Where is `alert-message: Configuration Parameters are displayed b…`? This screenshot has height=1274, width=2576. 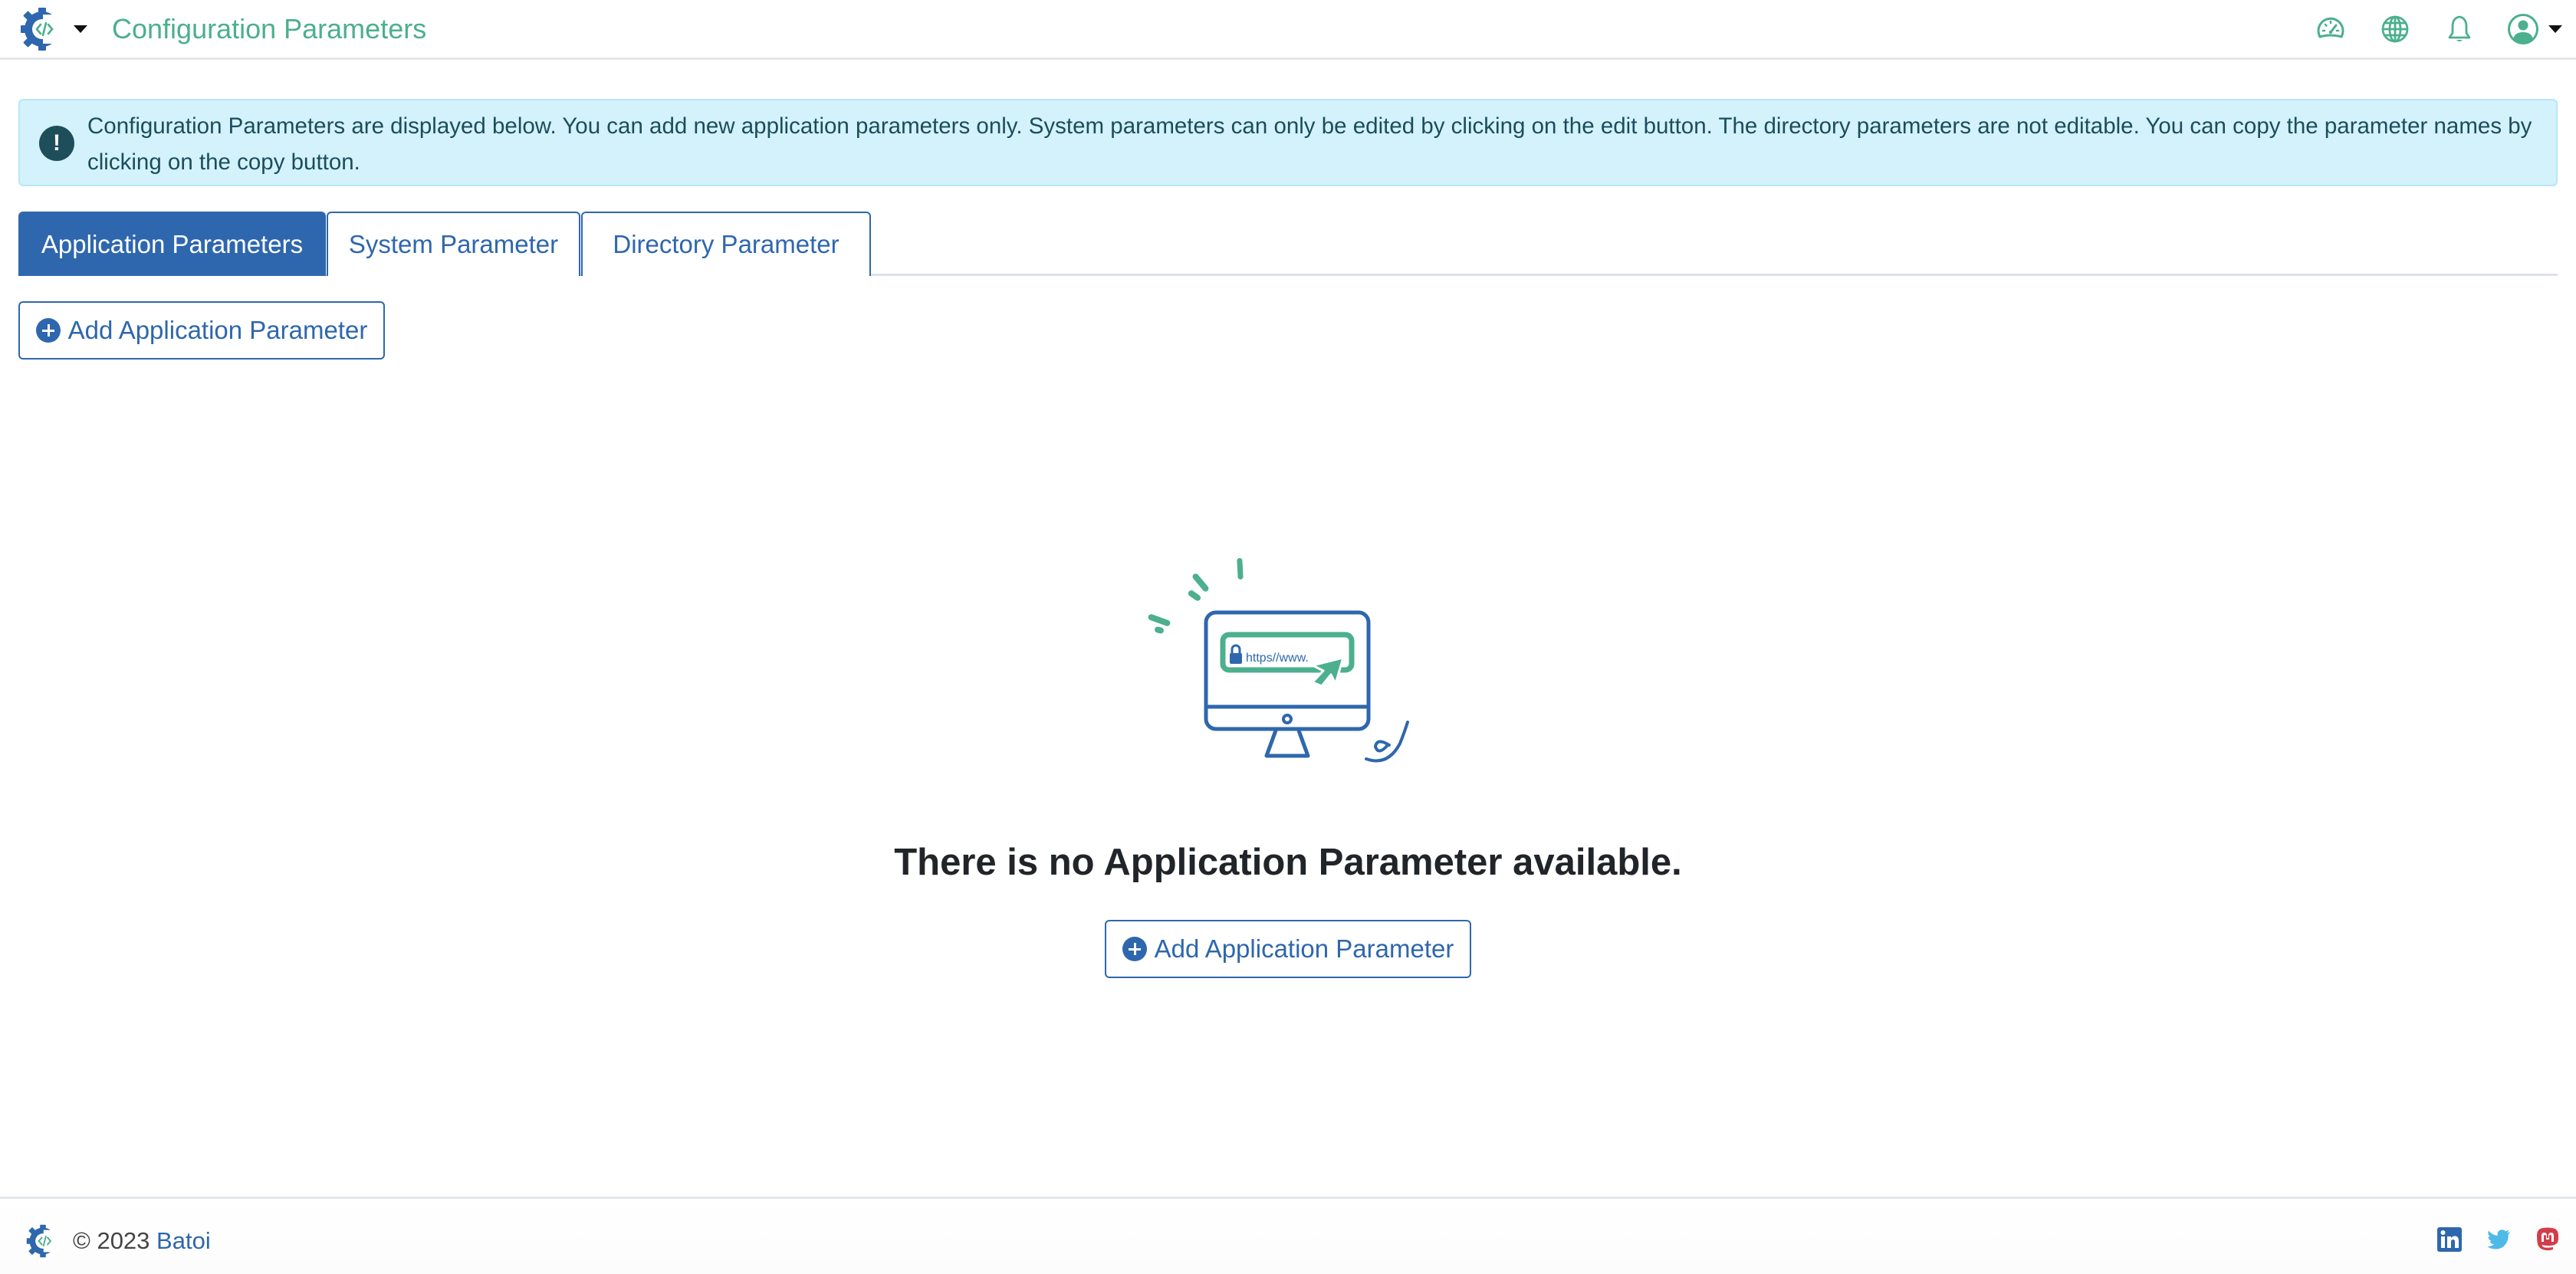
alert-message: Configuration Parameters are displayed b… is located at coordinates (1309, 144).